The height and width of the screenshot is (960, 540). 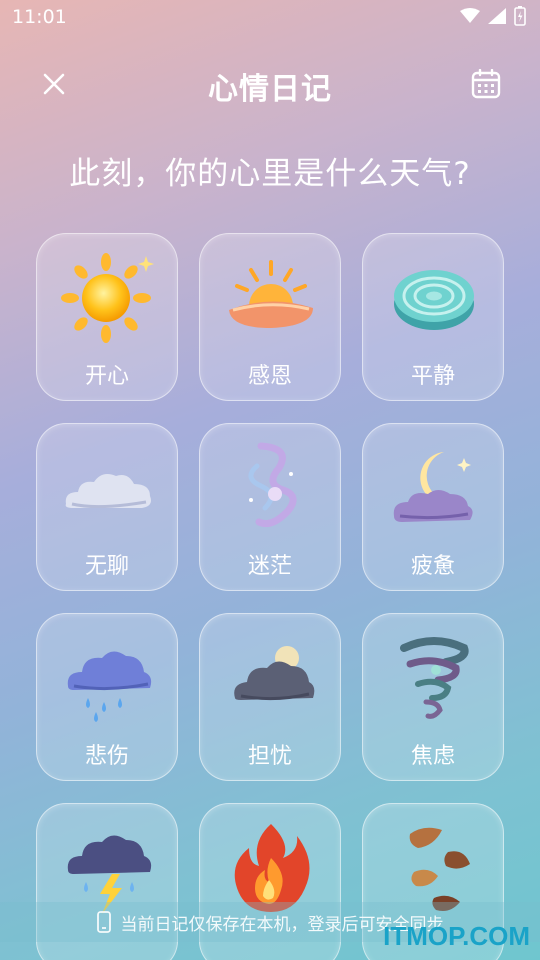 I want to click on mood-card-worried: 担忧, so click(x=270, y=697).